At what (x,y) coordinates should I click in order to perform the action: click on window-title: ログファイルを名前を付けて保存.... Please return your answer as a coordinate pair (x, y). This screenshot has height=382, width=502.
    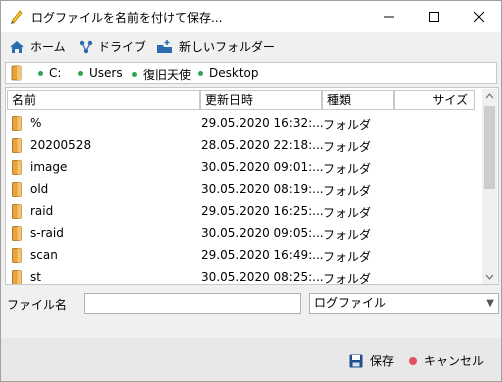
    Looking at the image, I should click on (127, 18).